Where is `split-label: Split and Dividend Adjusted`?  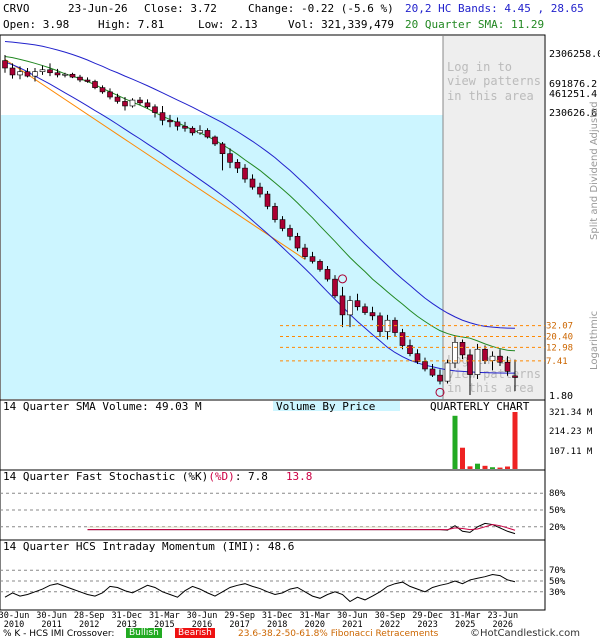 split-label: Split and Dividend Adjusted is located at coordinates (594, 170).